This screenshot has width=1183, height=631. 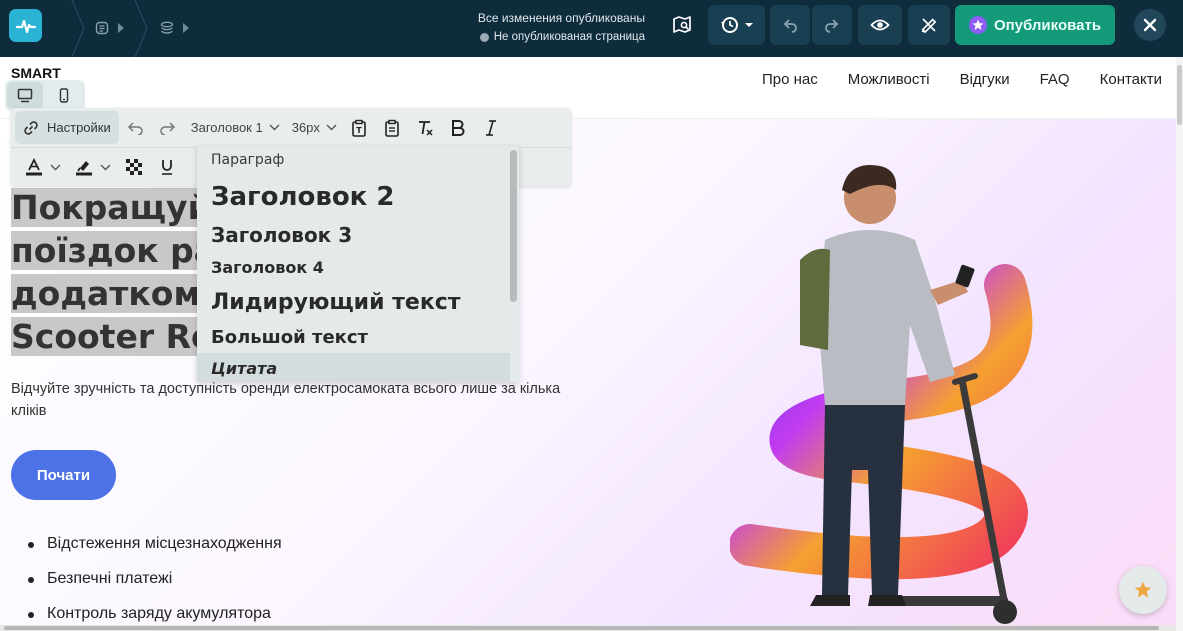 What do you see at coordinates (155, 552) in the screenshot?
I see `feature-item: Відстеження місцезнаходження` at bounding box center [155, 552].